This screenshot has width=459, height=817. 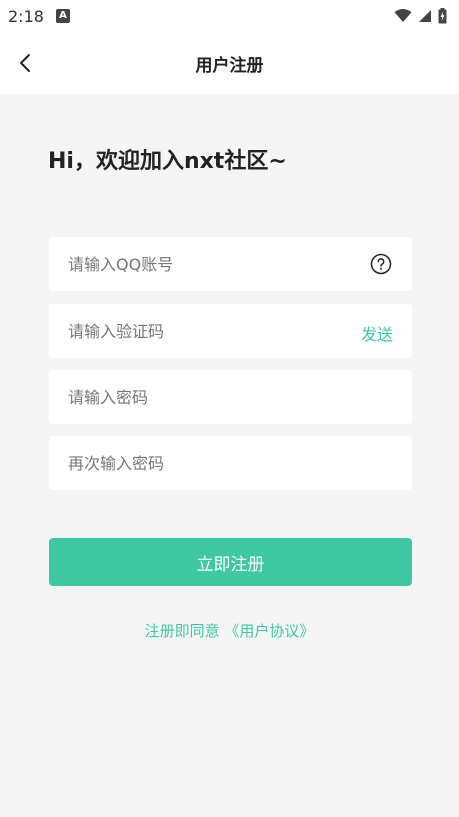 I want to click on user-agreement-link: 《用户协议》, so click(x=269, y=631).